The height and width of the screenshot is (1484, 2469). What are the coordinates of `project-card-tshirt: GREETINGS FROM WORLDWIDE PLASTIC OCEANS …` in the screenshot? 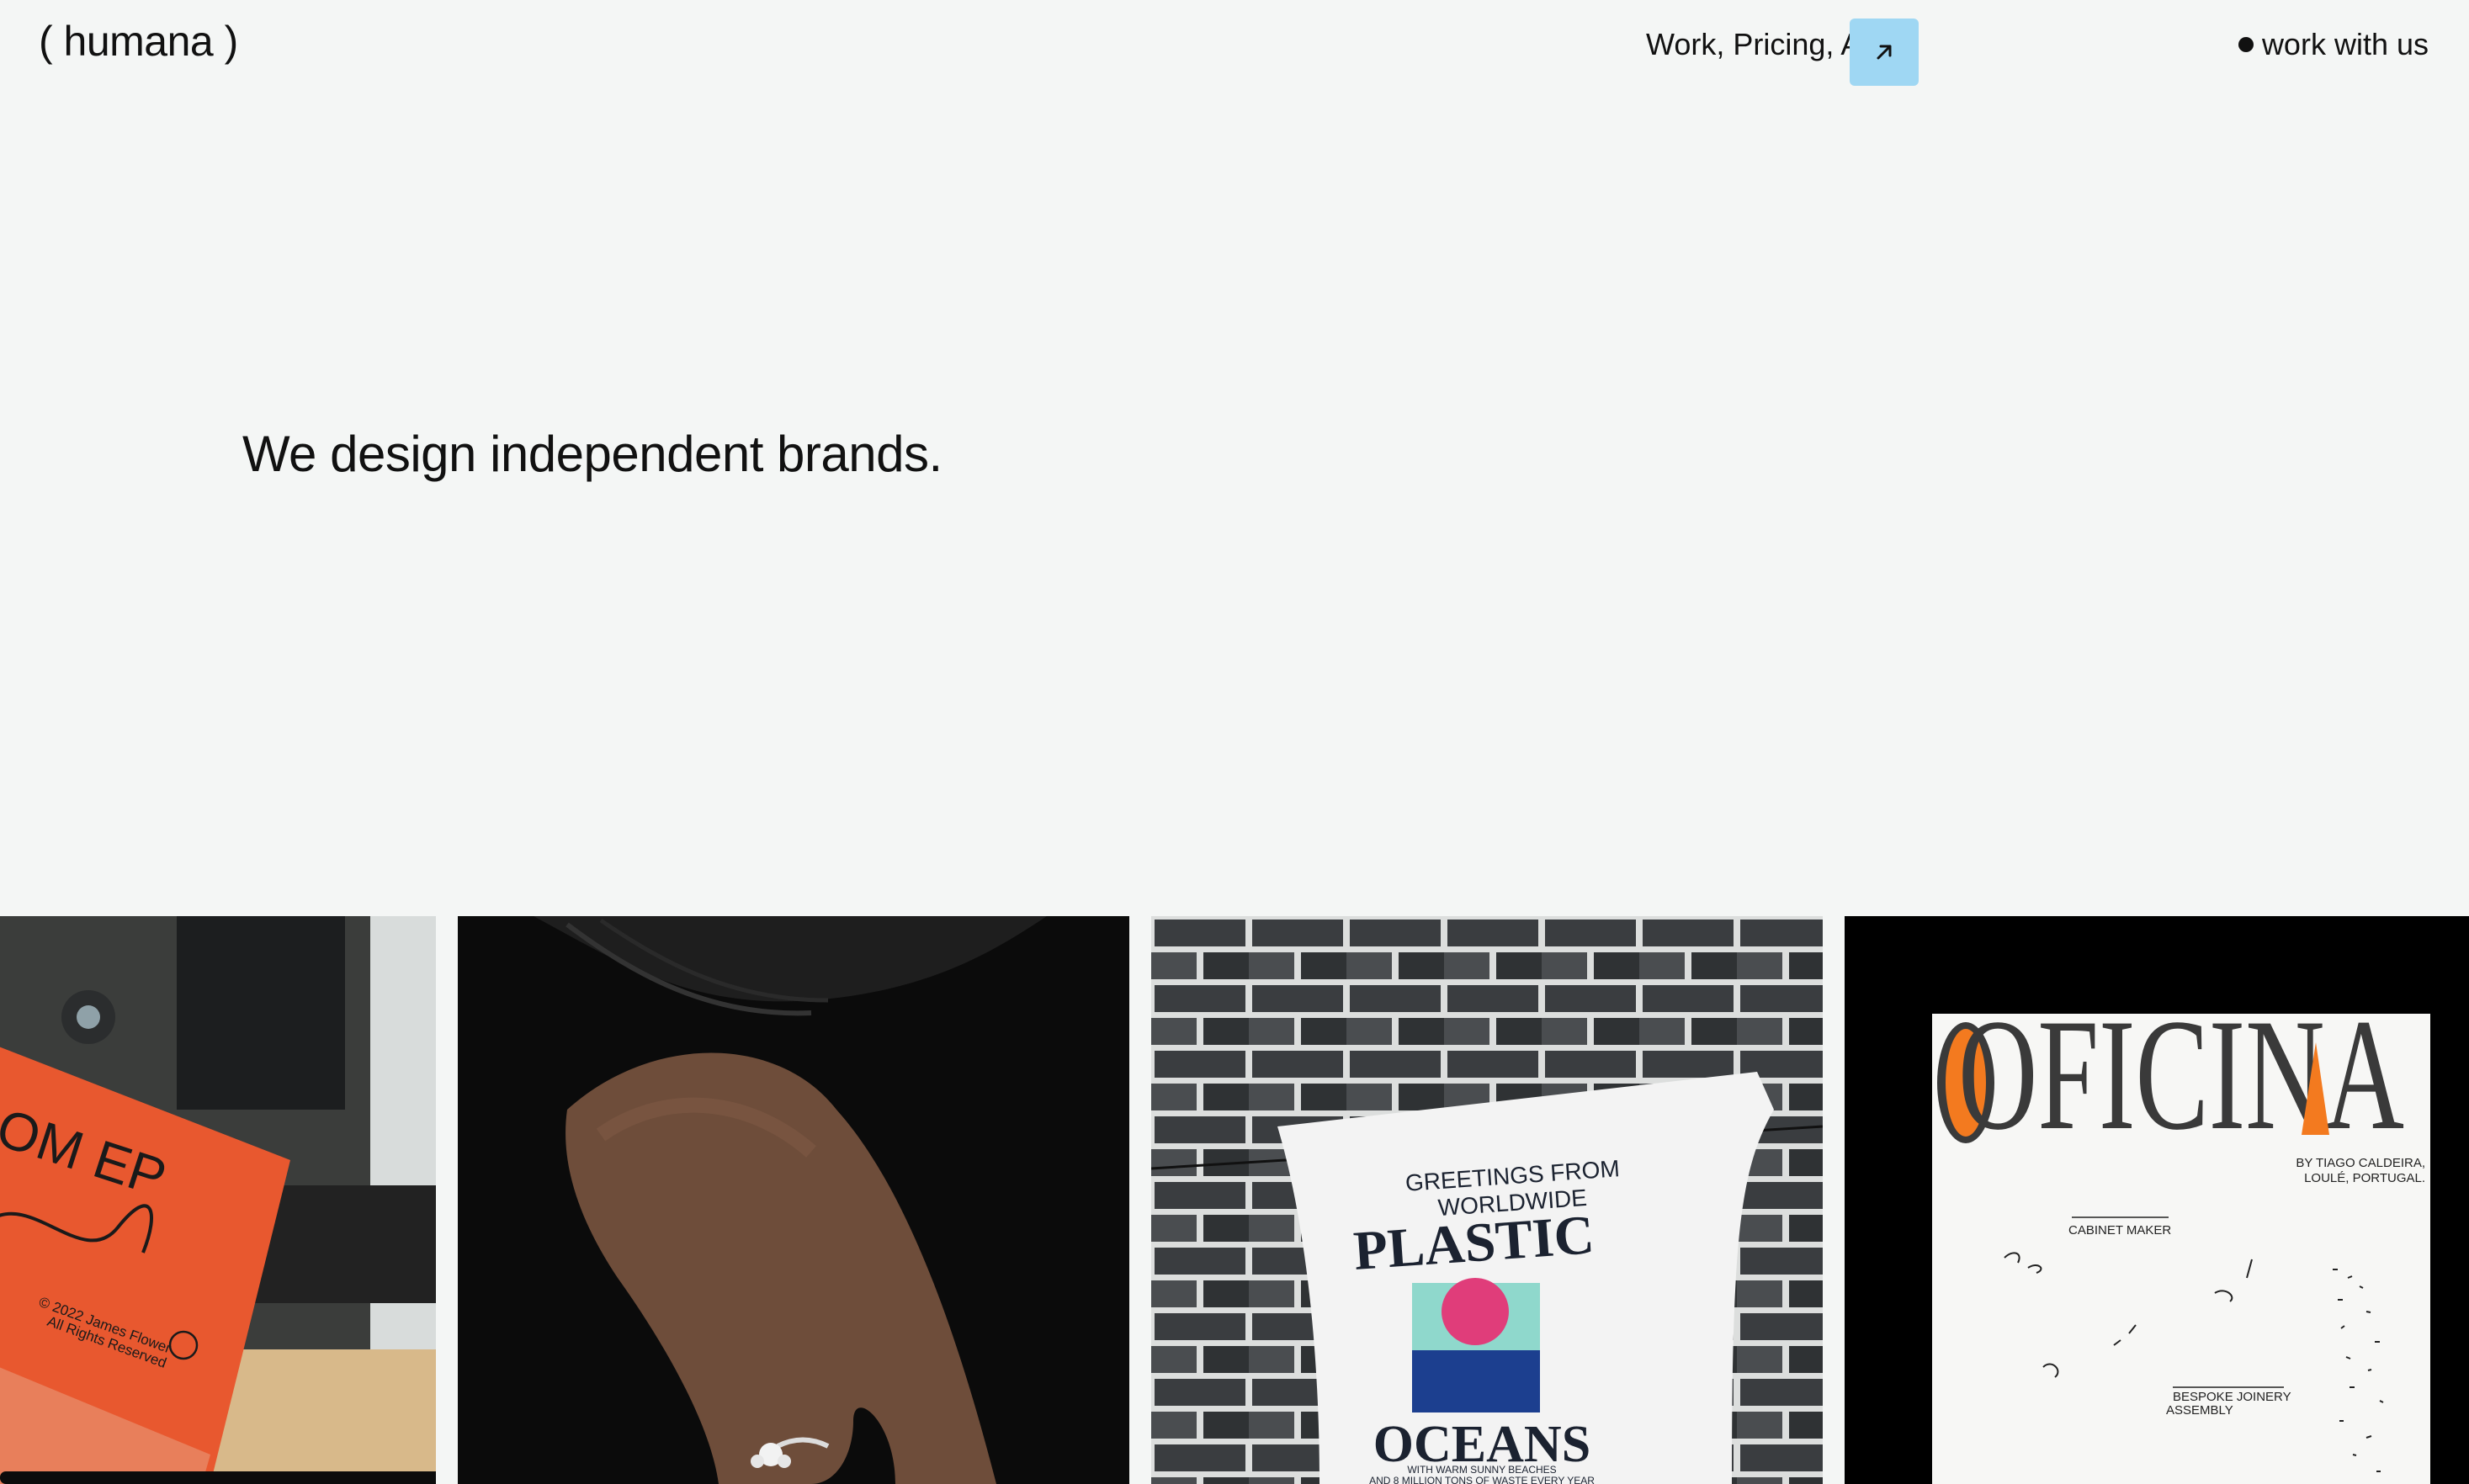 It's located at (1487, 1200).